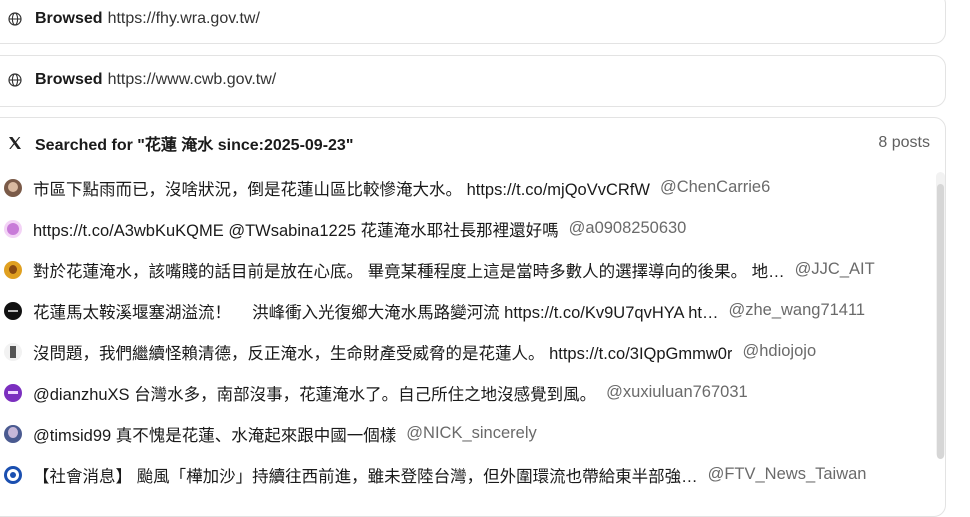  What do you see at coordinates (904, 142) in the screenshot?
I see `post-count: 8 posts` at bounding box center [904, 142].